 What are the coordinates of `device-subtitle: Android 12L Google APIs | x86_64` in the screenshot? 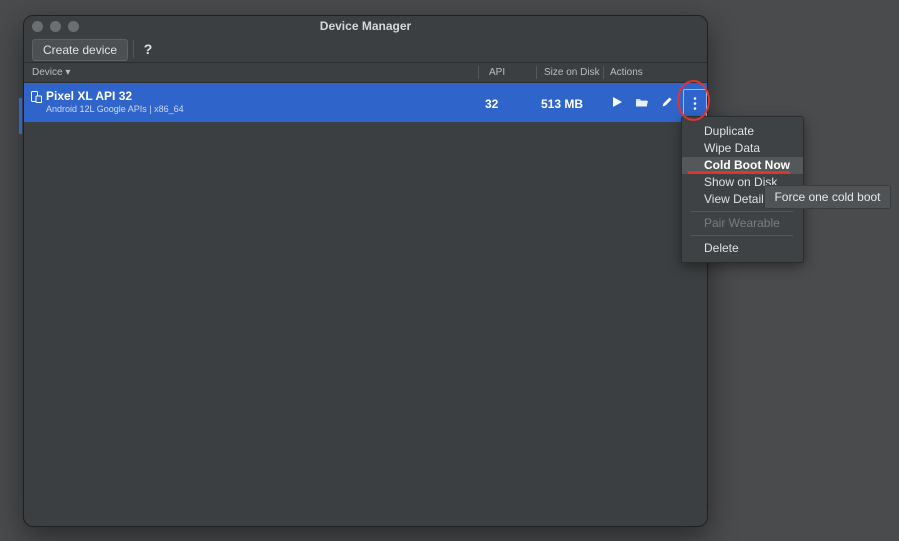 It's located at (115, 109).